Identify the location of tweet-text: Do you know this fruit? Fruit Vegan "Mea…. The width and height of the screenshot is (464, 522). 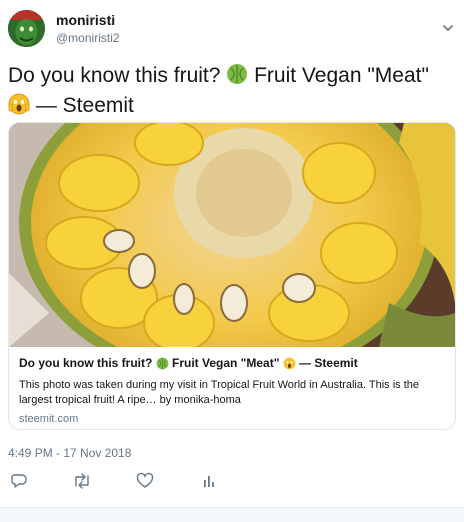
(228, 92).